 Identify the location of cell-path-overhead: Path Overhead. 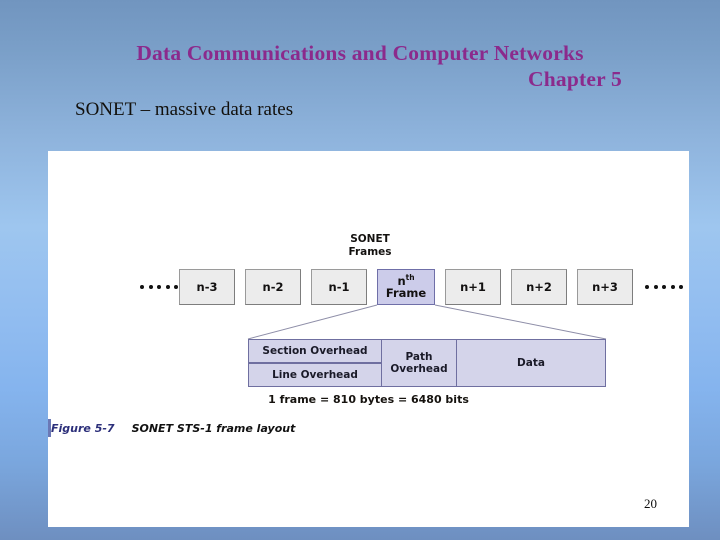
(419, 363).